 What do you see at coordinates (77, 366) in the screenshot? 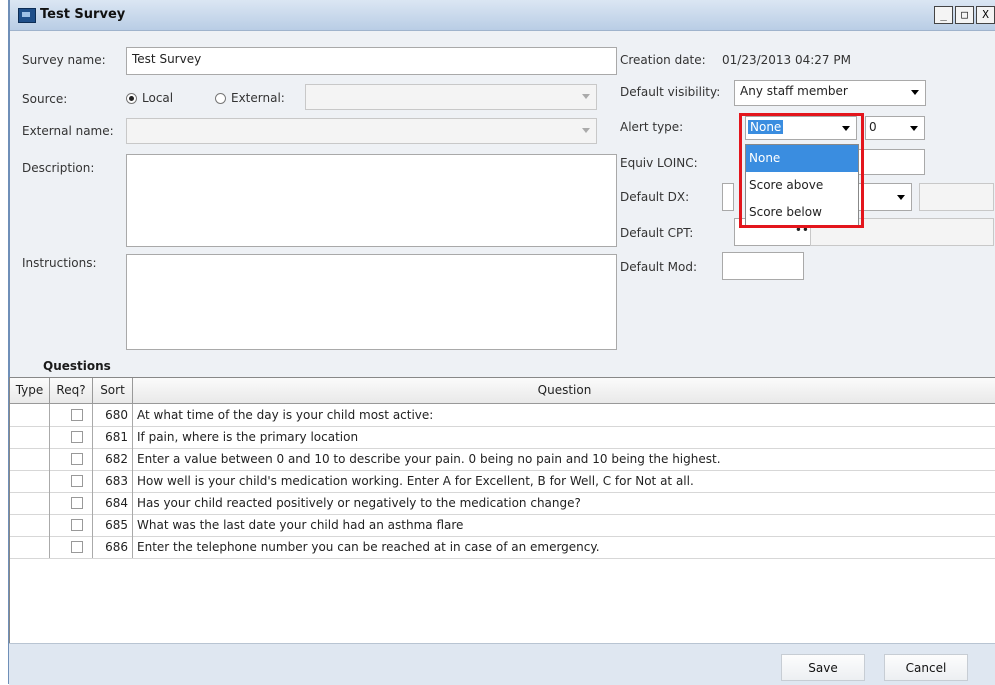
I see `questions-section-label: Questions` at bounding box center [77, 366].